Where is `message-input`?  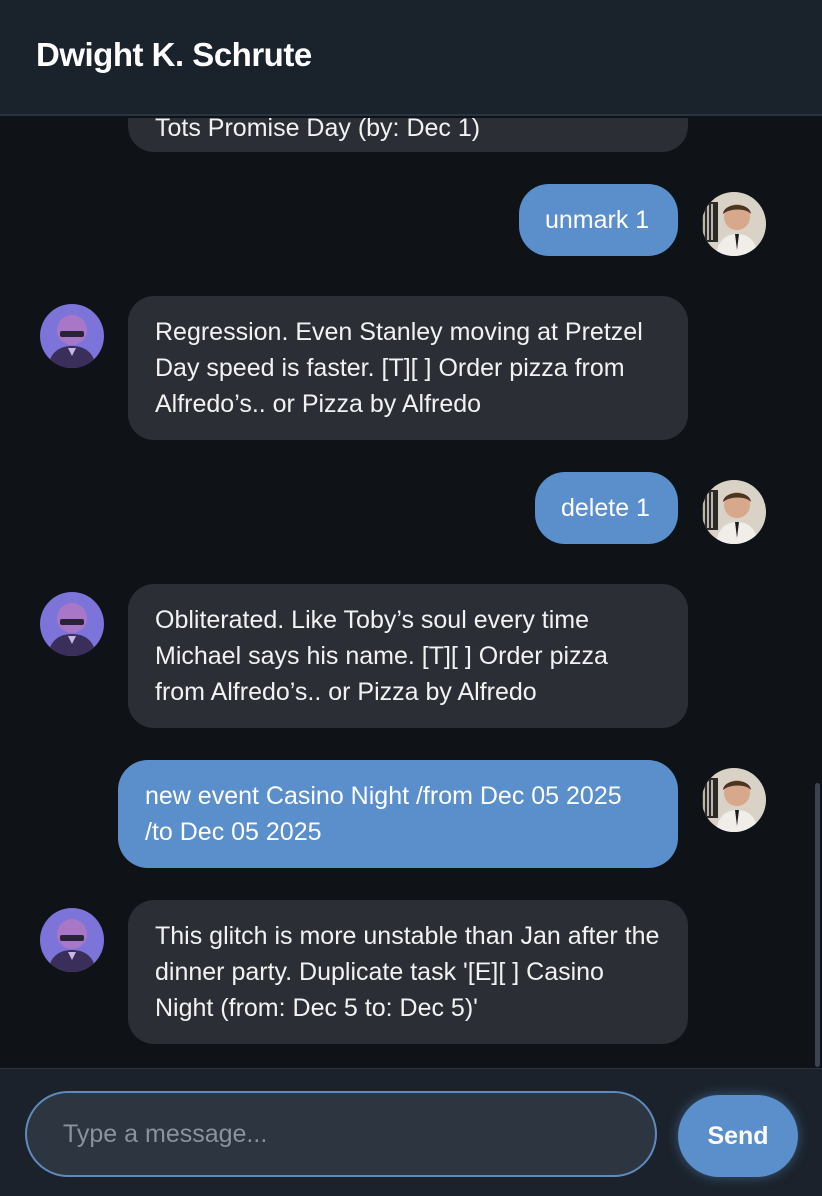
message-input is located at coordinates (341, 1134).